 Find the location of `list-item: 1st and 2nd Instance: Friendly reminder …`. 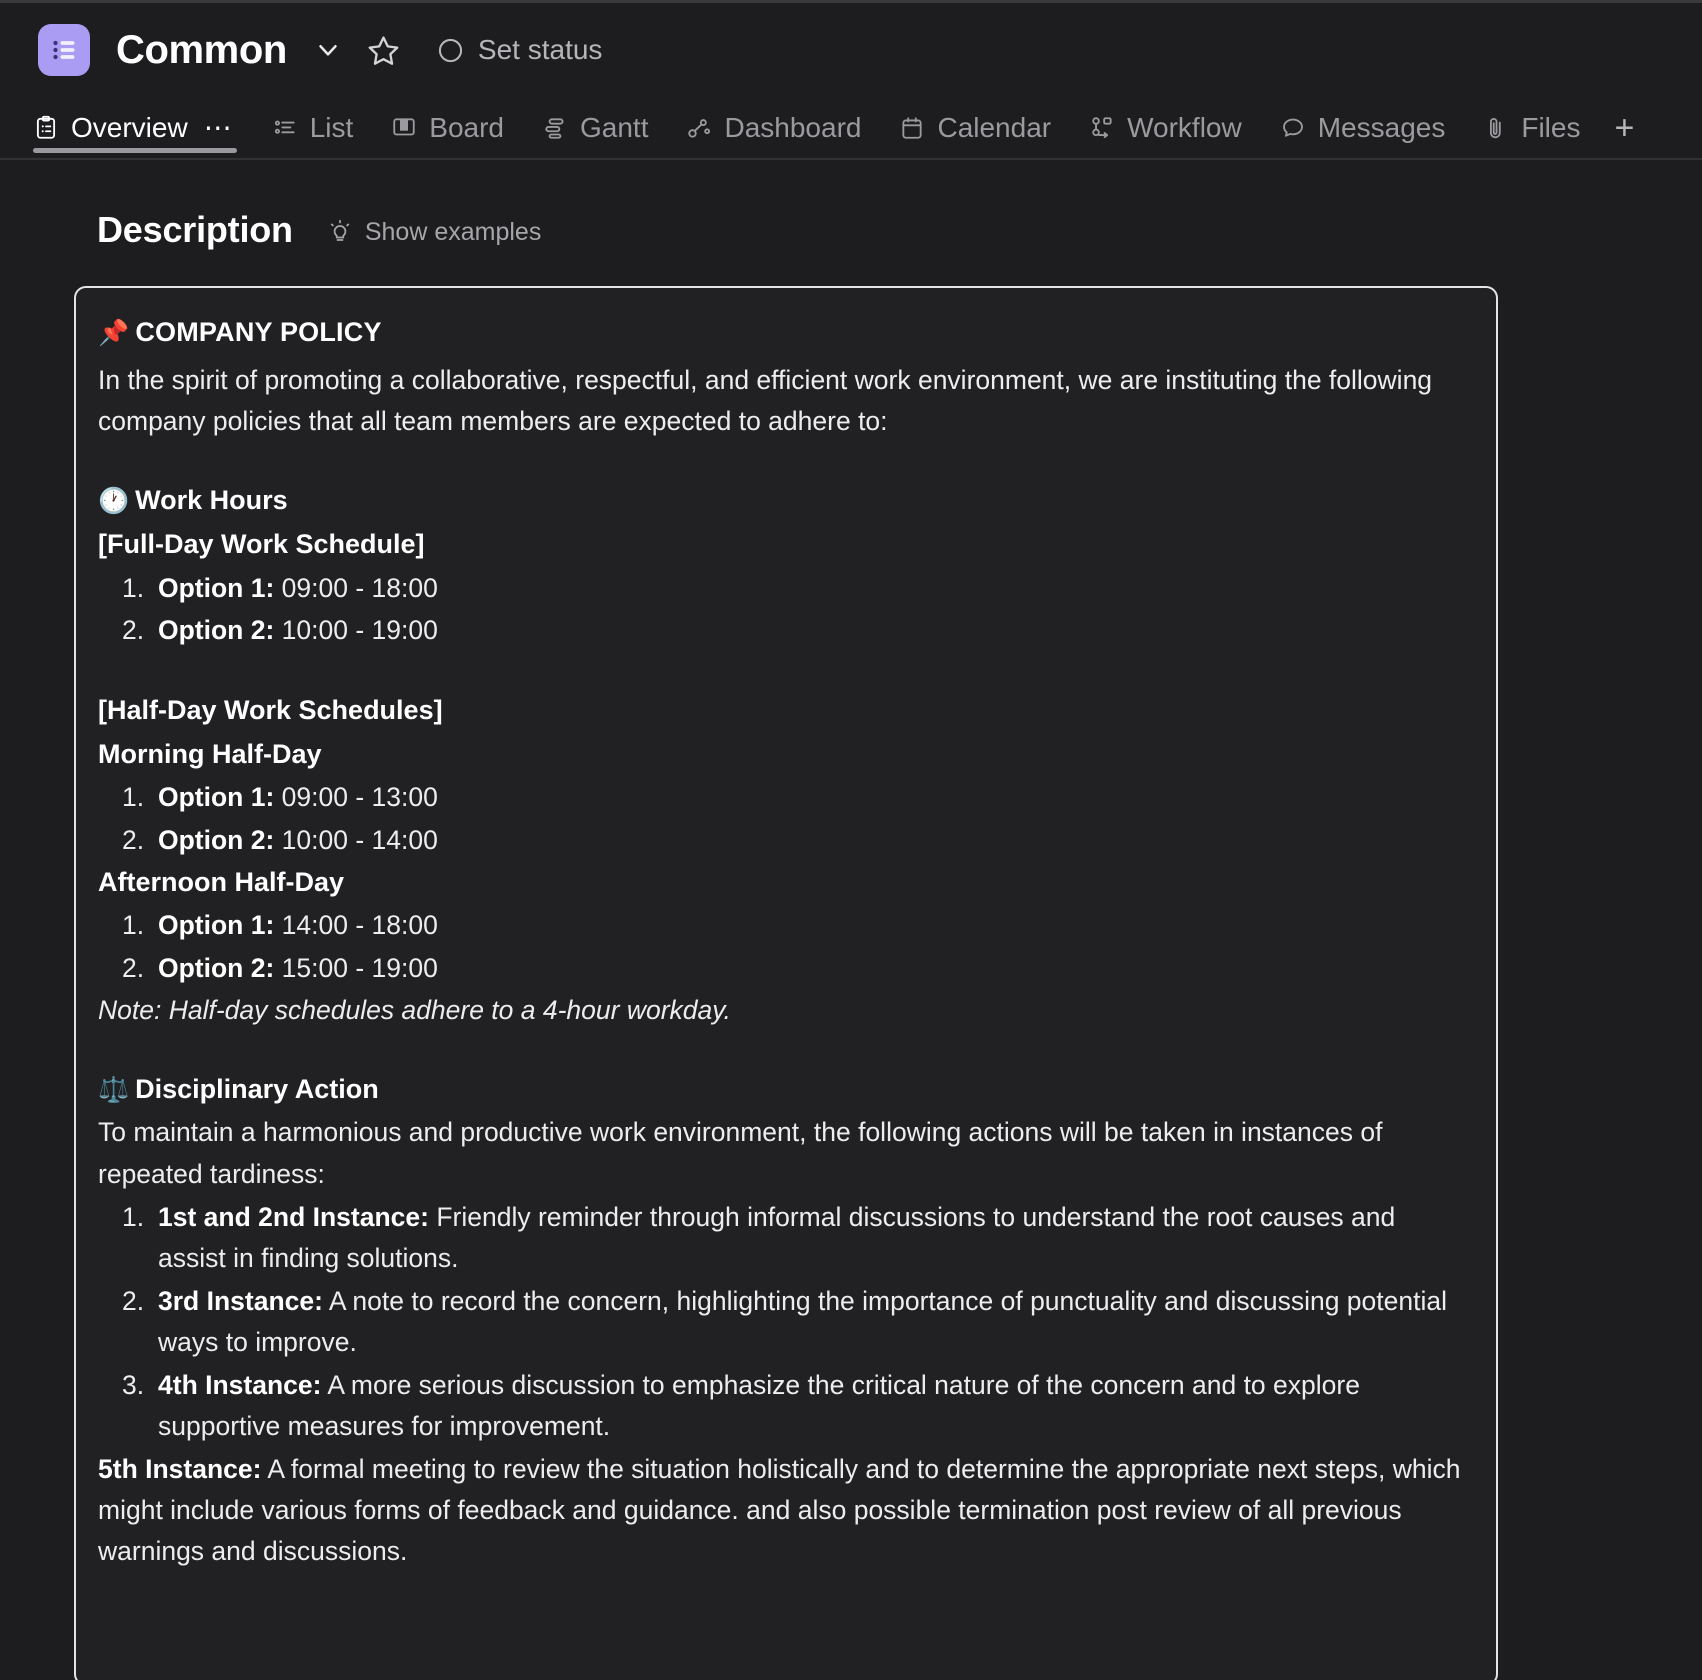

list-item: 1st and 2nd Instance: Friendly reminder … is located at coordinates (782, 1238).